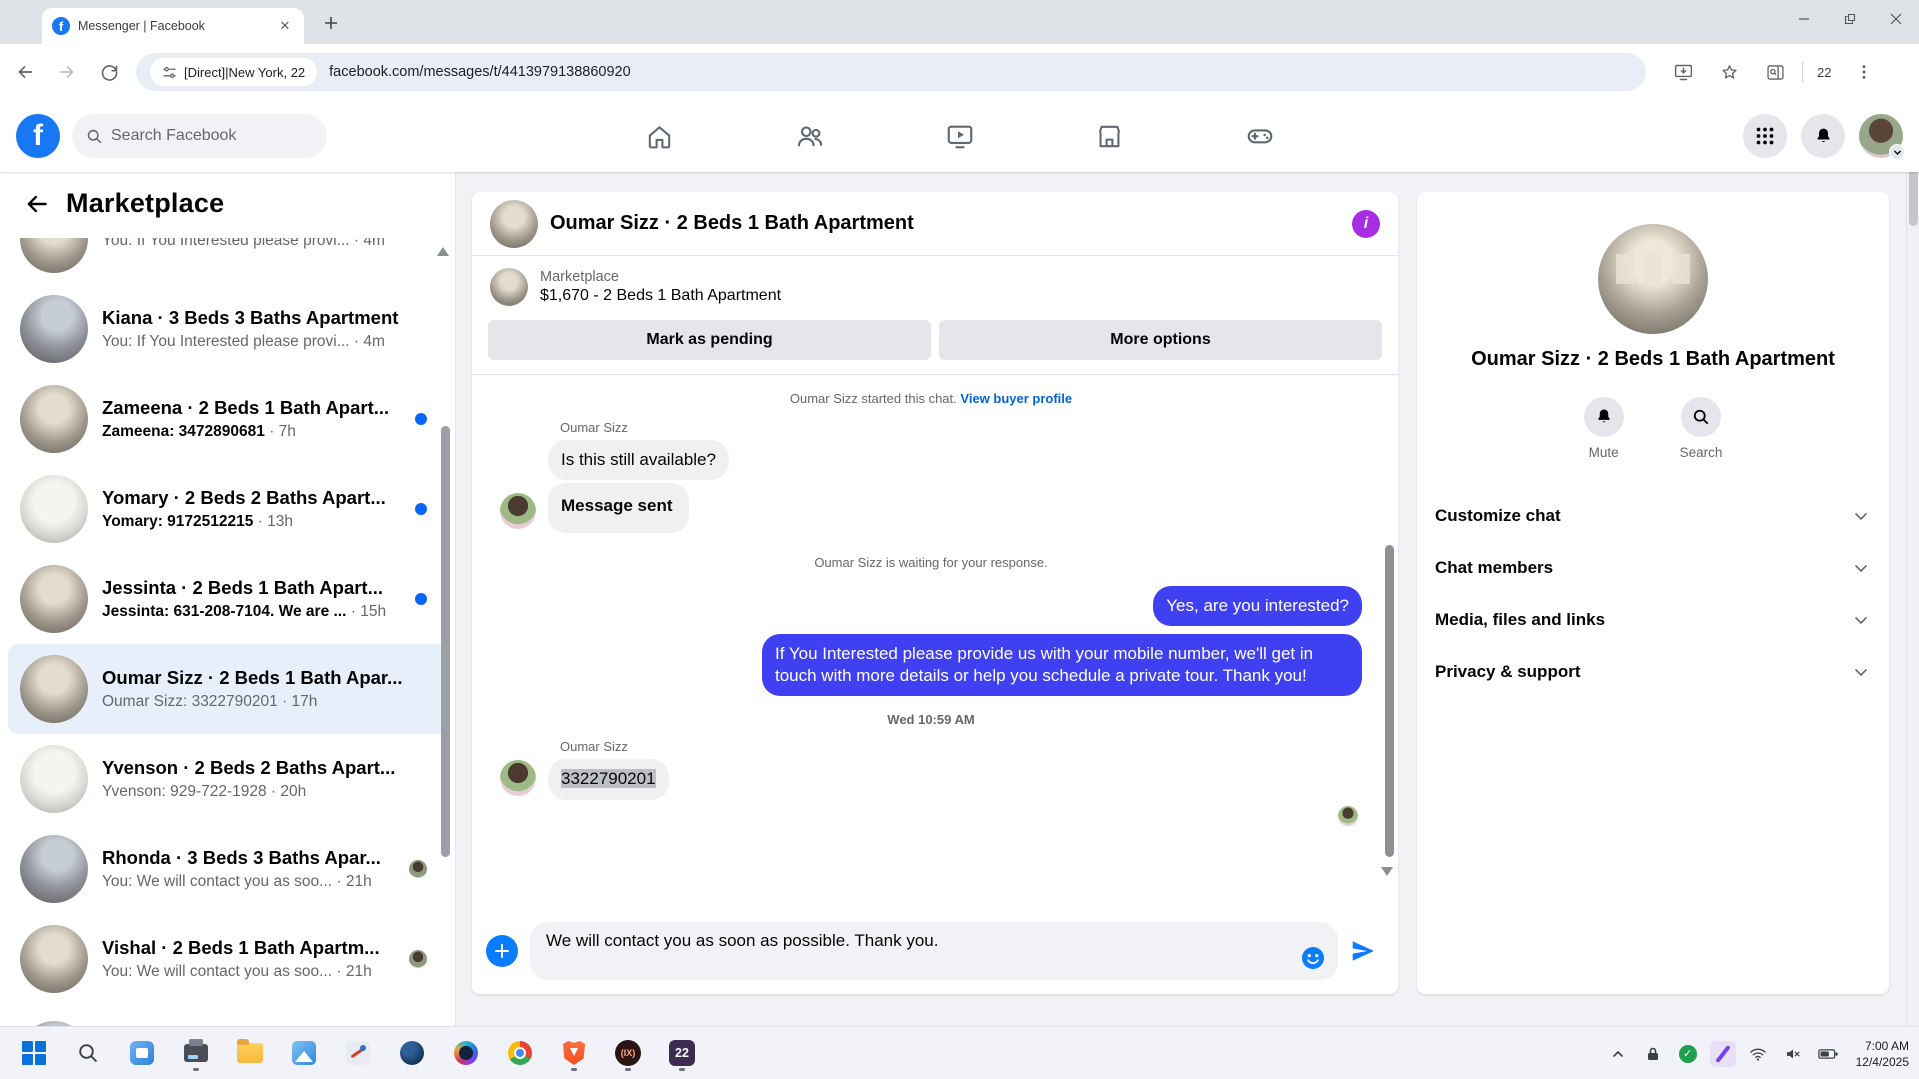  What do you see at coordinates (1729, 72) in the screenshot?
I see `bookmark-star-button` at bounding box center [1729, 72].